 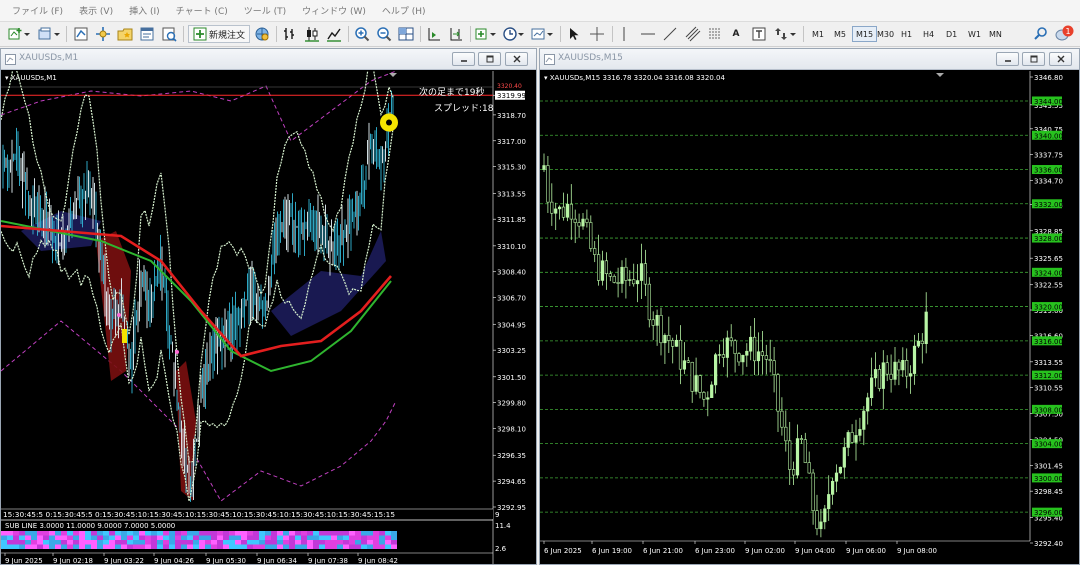 I want to click on text-tool-button: A, so click(x=736, y=34).